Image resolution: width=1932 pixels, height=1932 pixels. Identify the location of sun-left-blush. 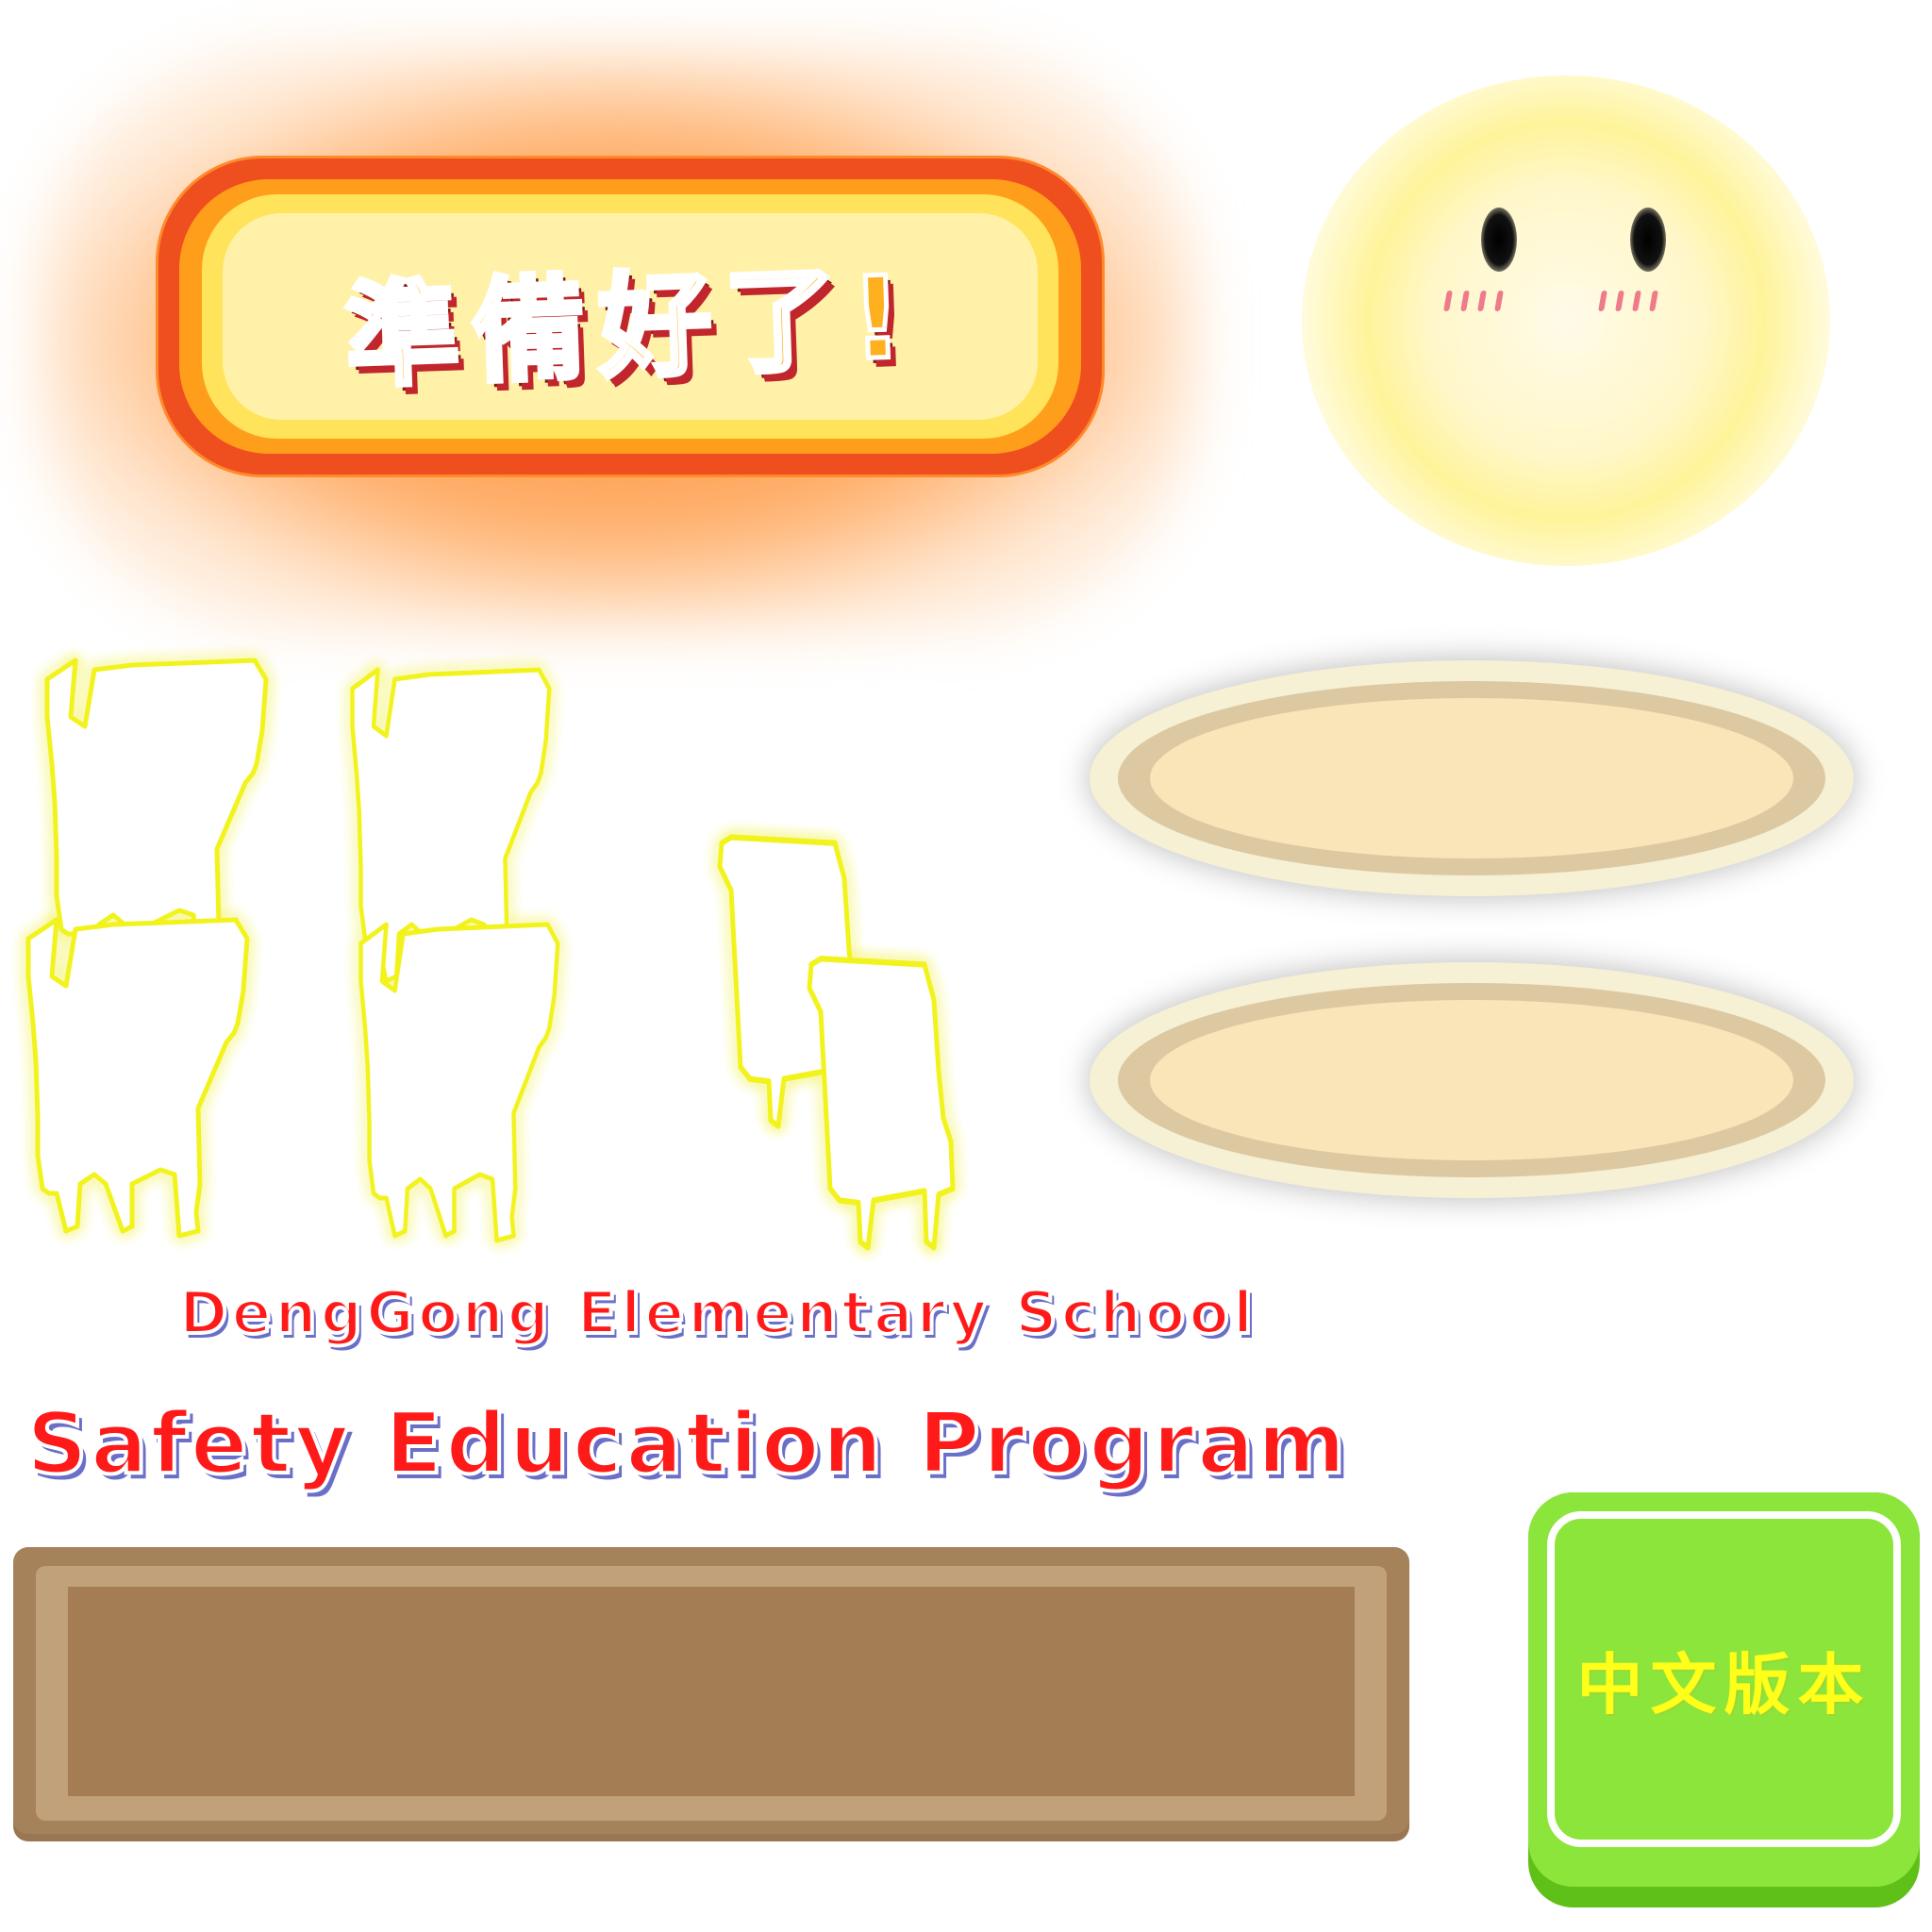
(1473, 301).